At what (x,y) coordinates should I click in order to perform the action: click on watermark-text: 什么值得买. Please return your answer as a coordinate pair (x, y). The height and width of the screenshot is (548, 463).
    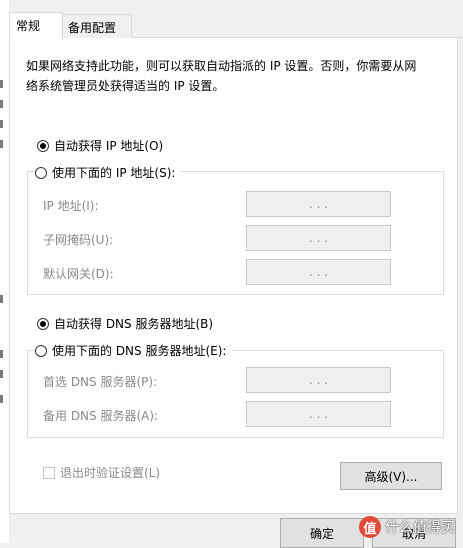
    Looking at the image, I should click on (420, 528).